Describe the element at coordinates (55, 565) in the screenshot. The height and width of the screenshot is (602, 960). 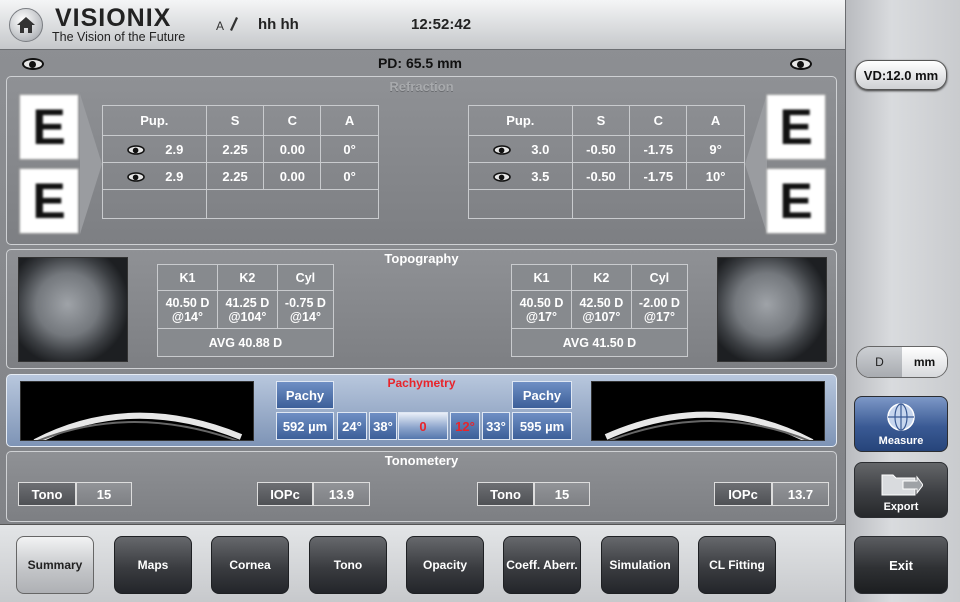
I see `tab-summary: Summary` at that location.